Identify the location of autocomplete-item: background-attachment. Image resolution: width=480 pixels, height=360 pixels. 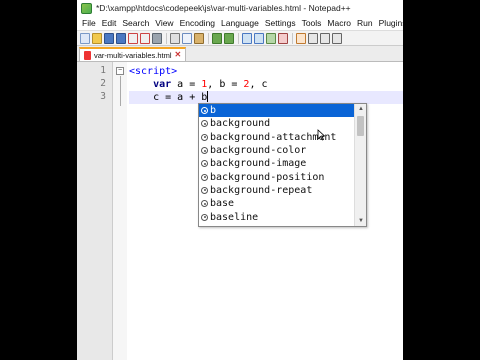
(277, 137).